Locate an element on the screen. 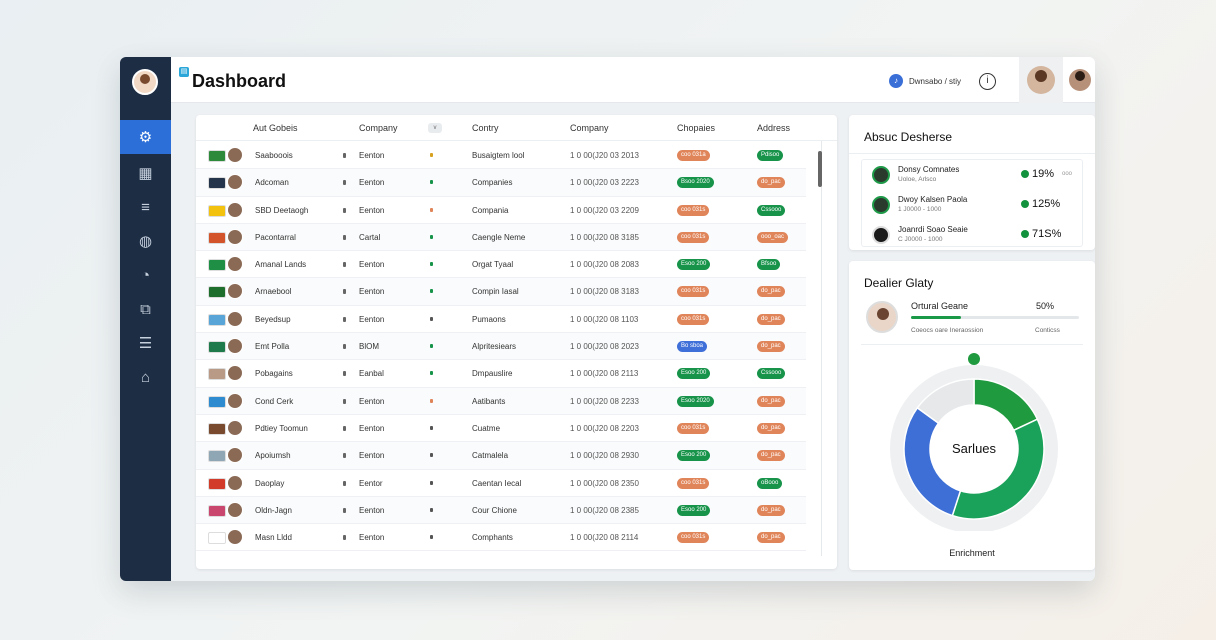 The image size is (1216, 640). scrollbar-thumb is located at coordinates (820, 169).